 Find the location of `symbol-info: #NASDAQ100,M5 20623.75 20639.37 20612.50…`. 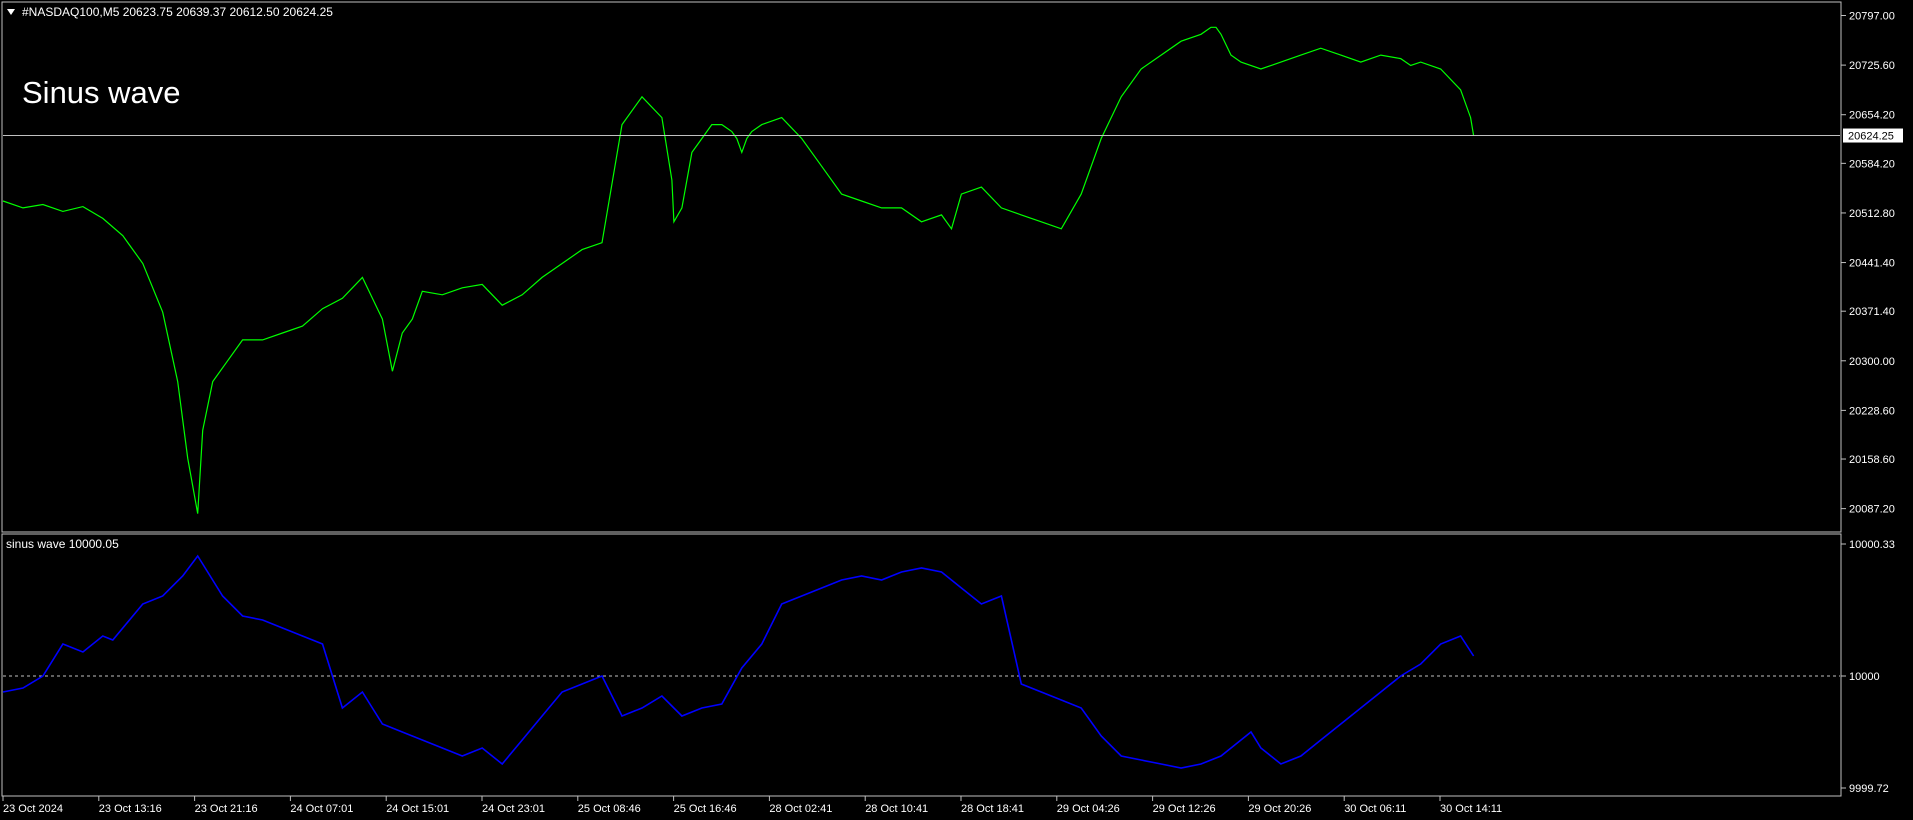

symbol-info: #NASDAQ100,M5 20623.75 20639.37 20612.50… is located at coordinates (177, 12).